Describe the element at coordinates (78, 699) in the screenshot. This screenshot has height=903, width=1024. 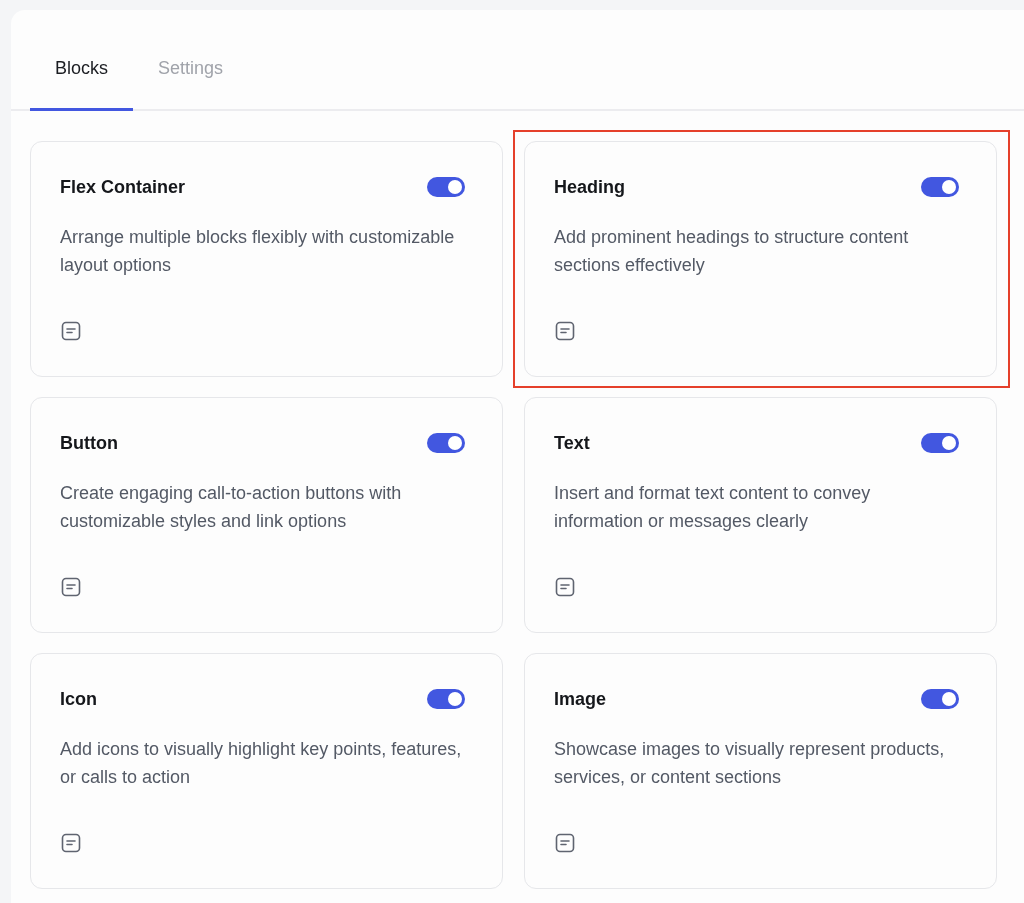
I see `block-title: Icon` at that location.